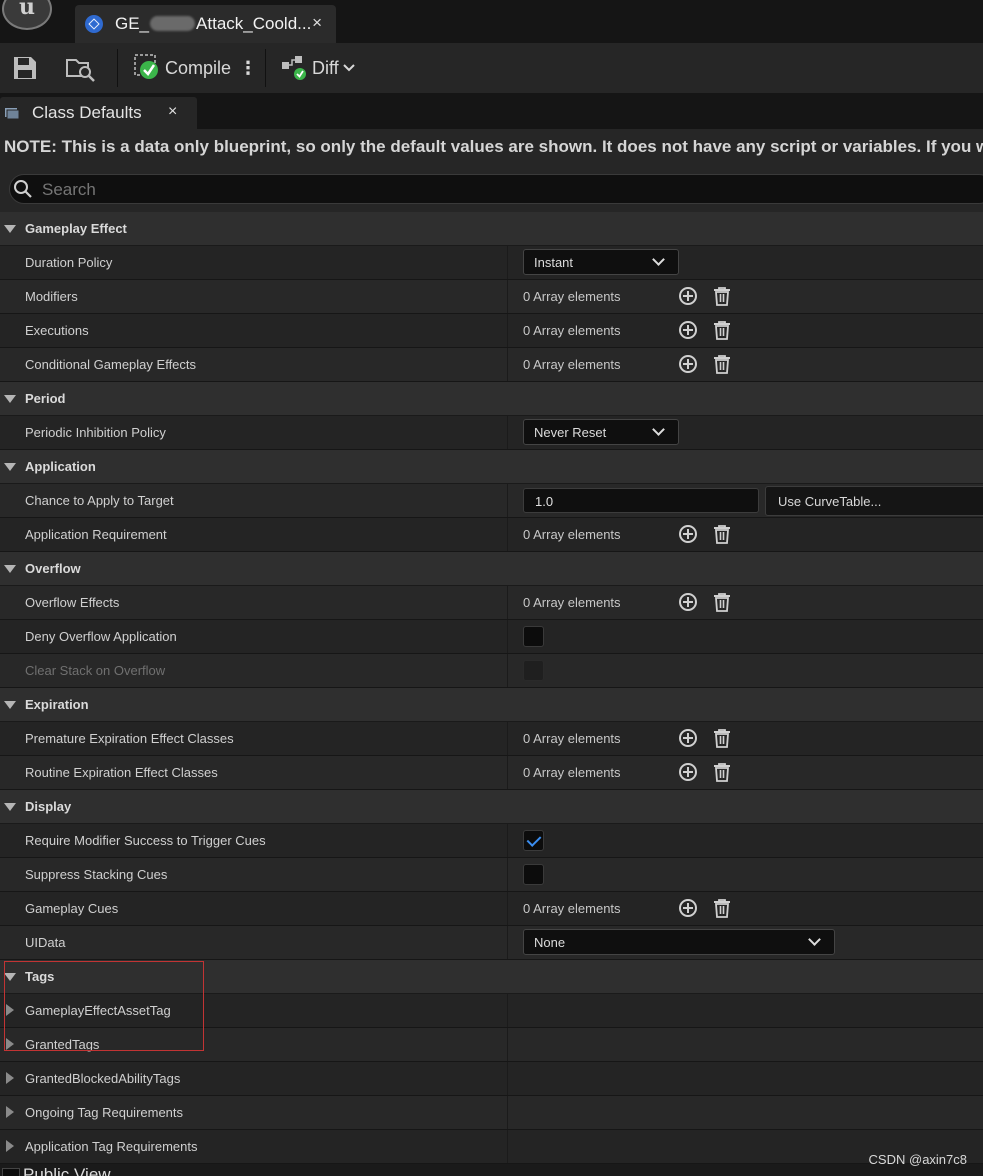 The image size is (983, 1176). What do you see at coordinates (491, 569) in the screenshot?
I see `category-overflow: Overflow` at bounding box center [491, 569].